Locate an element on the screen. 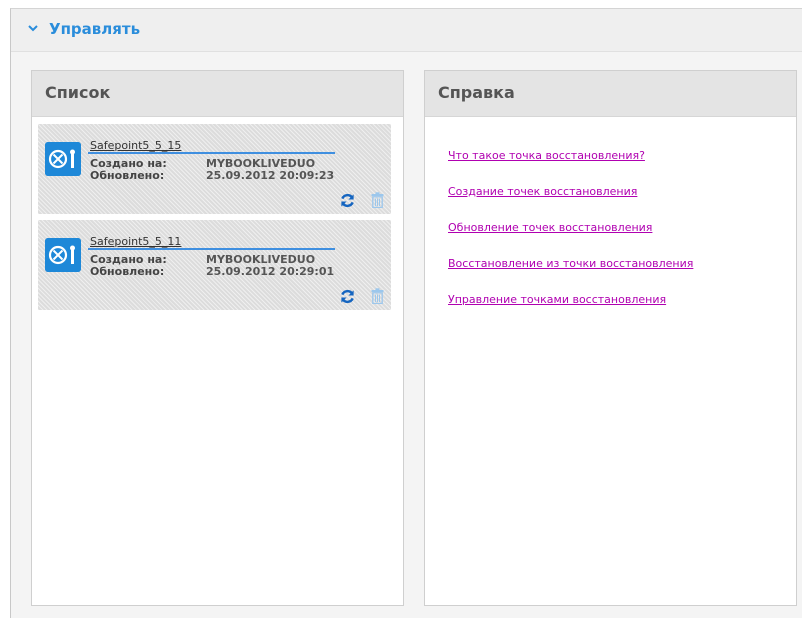 Image resolution: width=802 pixels, height=618 pixels. chevron-down-icon is located at coordinates (33, 29).